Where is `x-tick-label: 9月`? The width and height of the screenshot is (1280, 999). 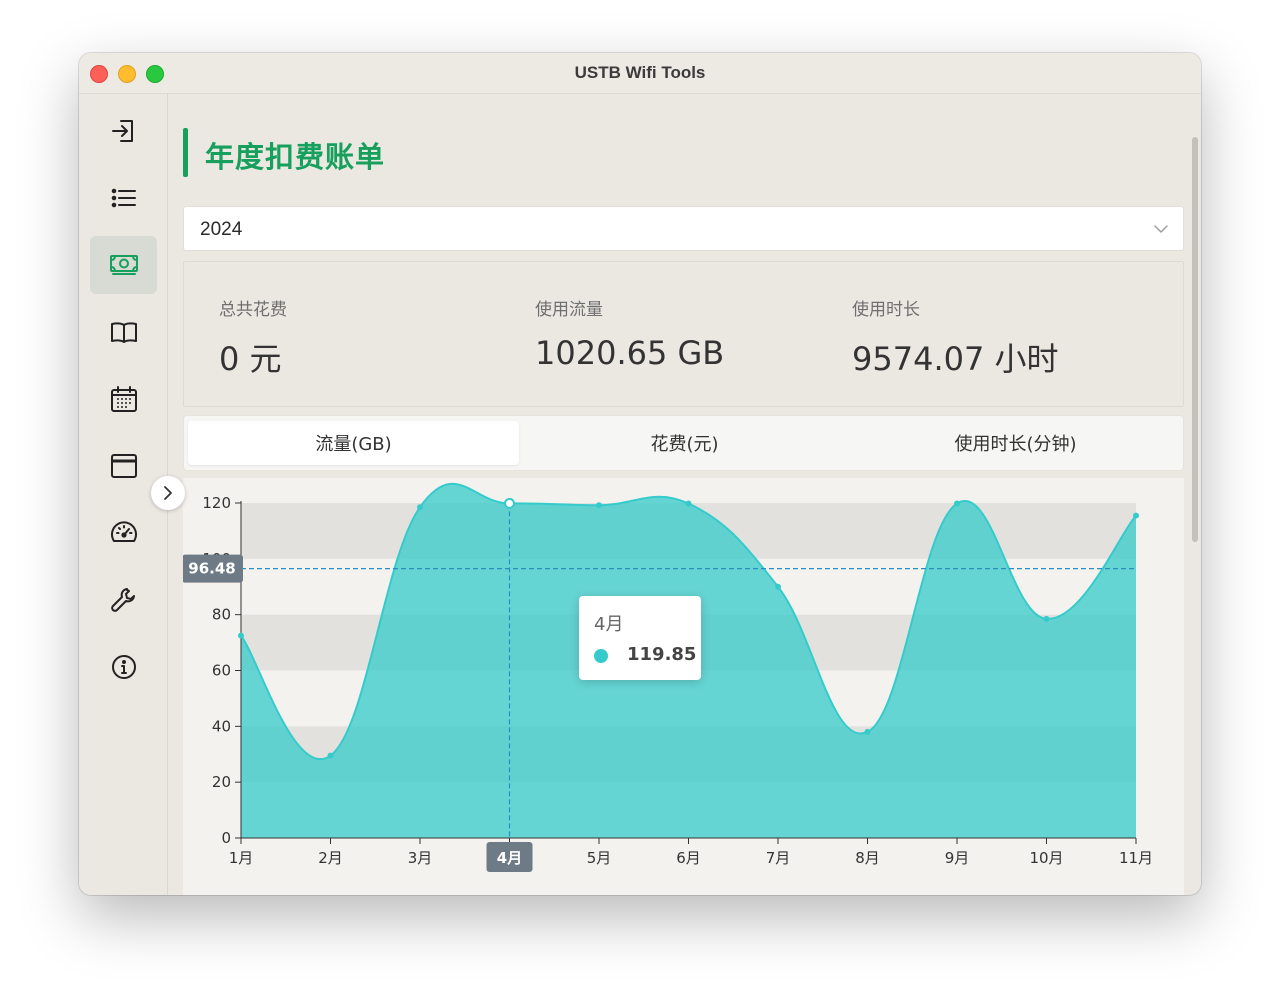 x-tick-label: 9月 is located at coordinates (957, 858).